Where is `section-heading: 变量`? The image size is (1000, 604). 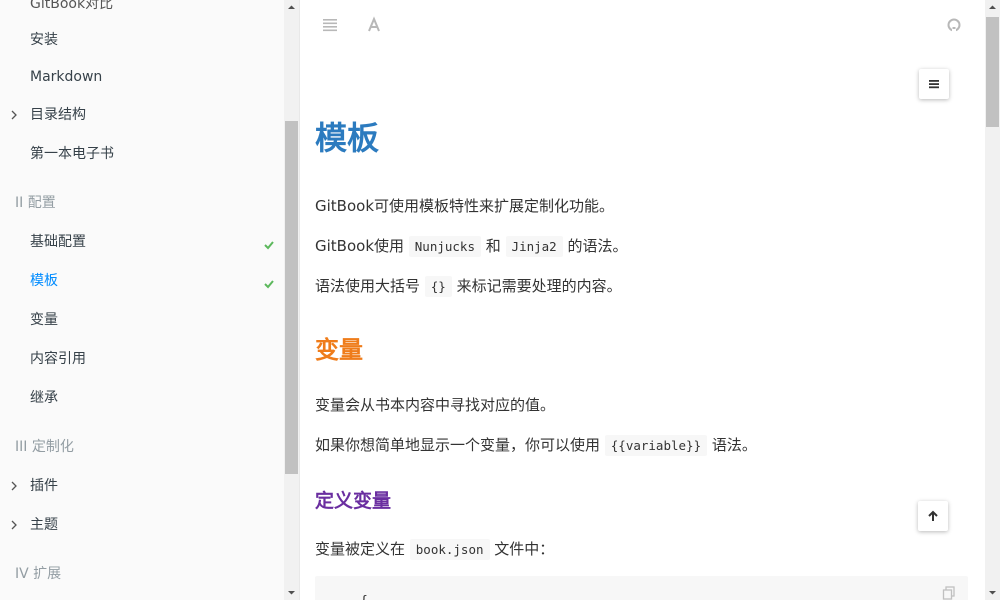
section-heading: 变量 is located at coordinates (339, 350).